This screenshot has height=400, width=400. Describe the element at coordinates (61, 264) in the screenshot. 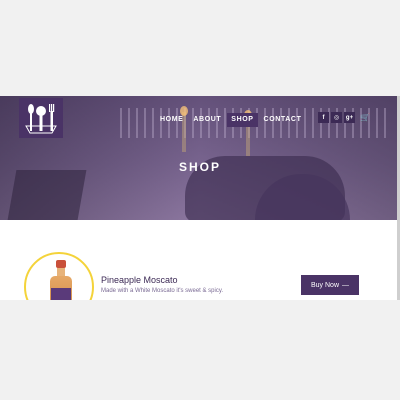

I see `bottle-cap` at that location.